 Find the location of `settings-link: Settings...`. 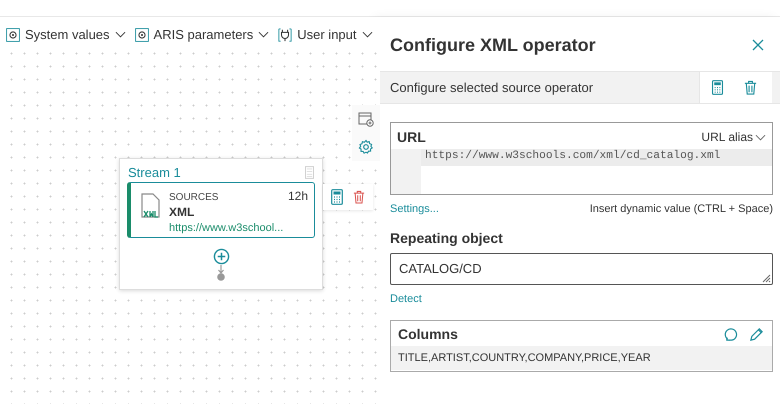

settings-link: Settings... is located at coordinates (414, 209).